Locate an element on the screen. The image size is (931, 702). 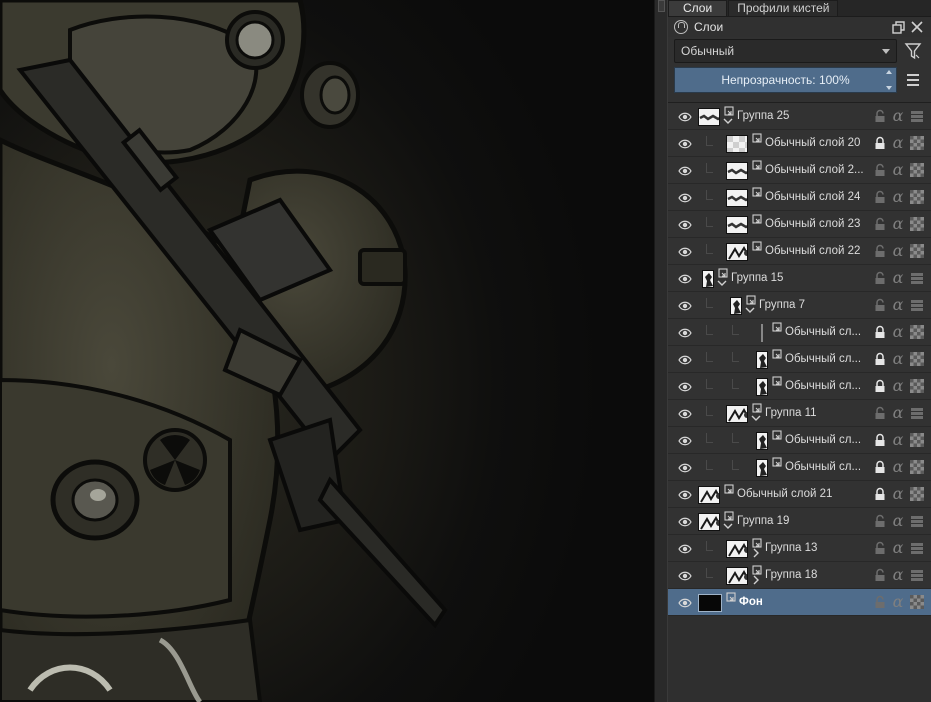
close-button is located at coordinates (917, 27).